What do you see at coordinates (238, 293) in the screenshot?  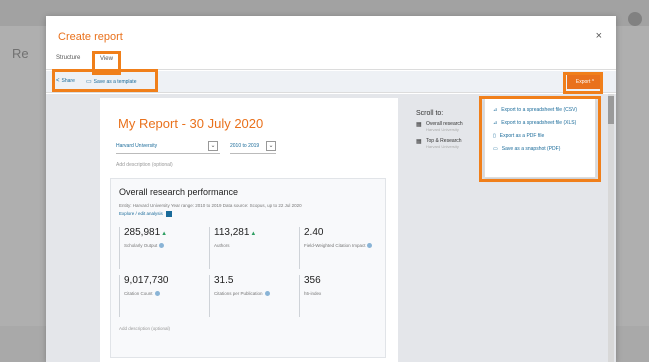 I see `metric-label: Citations per Publication` at bounding box center [238, 293].